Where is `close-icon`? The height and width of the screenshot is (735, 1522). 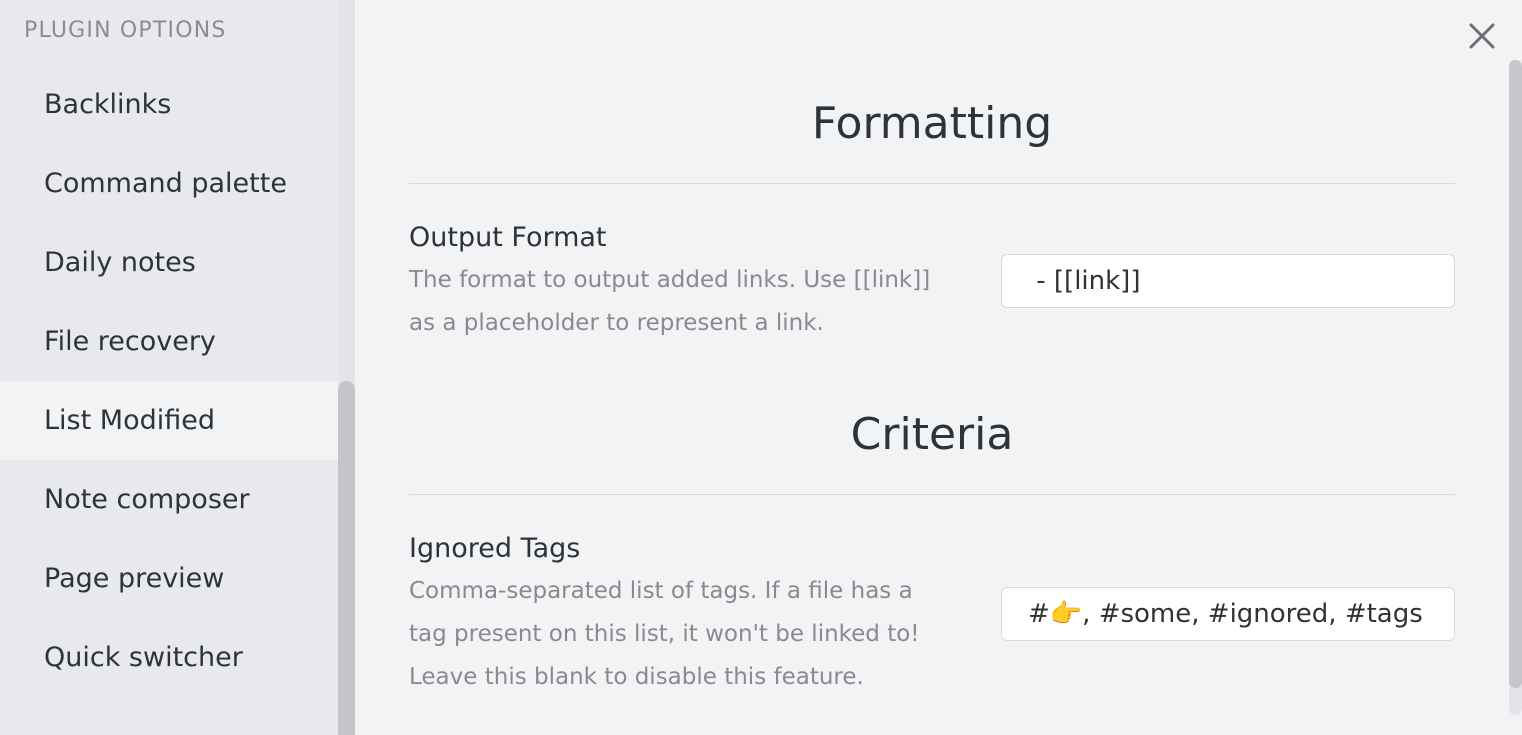
close-icon is located at coordinates (1482, 36).